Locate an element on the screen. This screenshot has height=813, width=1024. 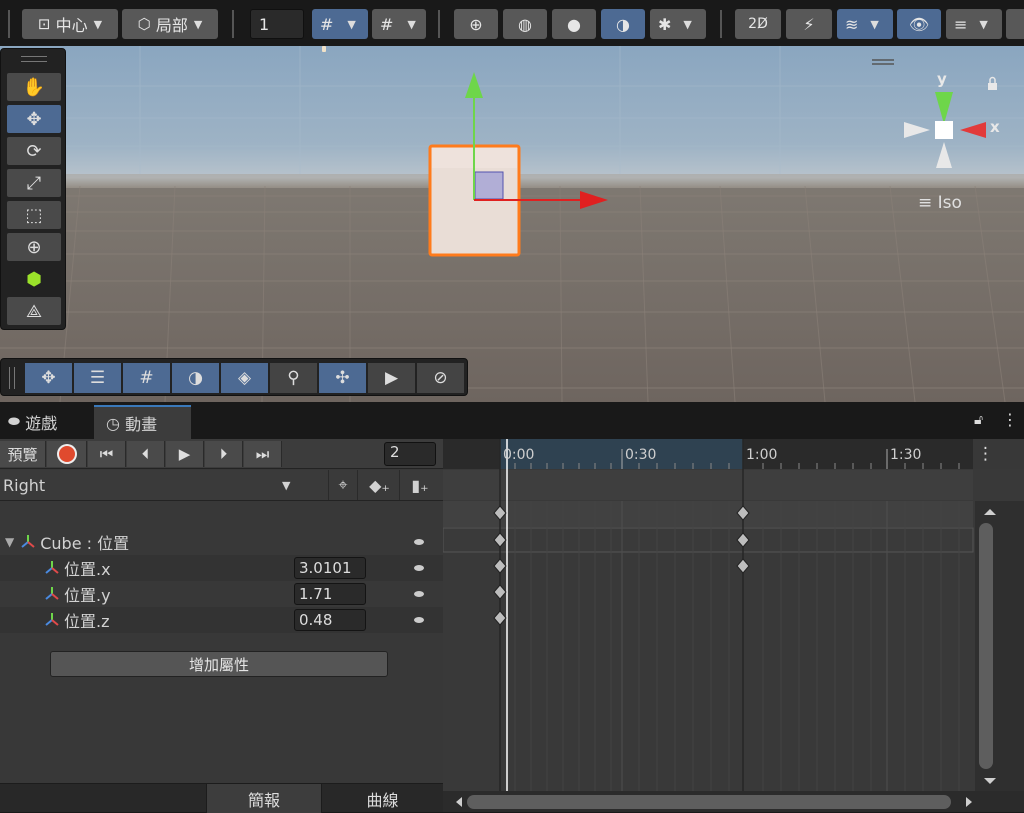
curves-label: 曲線 is located at coordinates (382, 800).